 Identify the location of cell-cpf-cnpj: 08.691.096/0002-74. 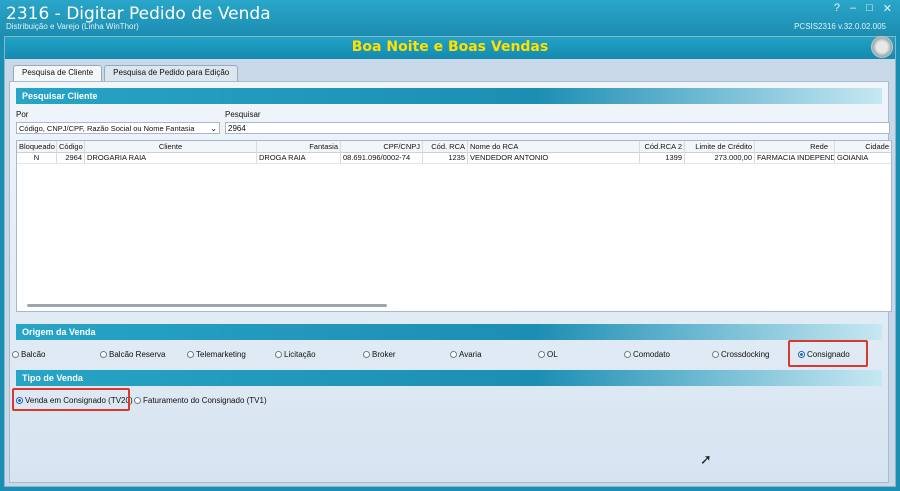
(382, 157).